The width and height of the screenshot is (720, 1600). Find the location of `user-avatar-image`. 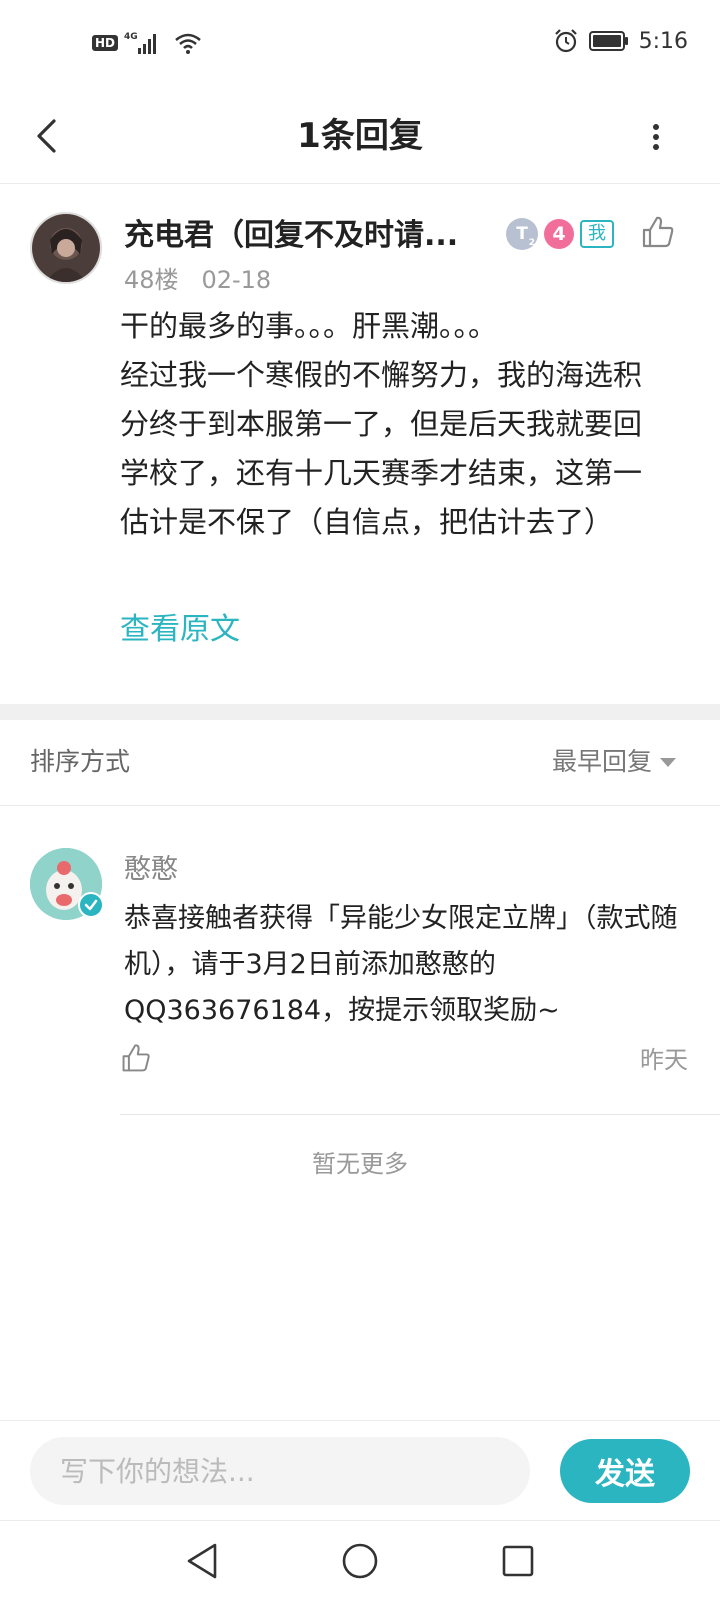

user-avatar-image is located at coordinates (66, 248).